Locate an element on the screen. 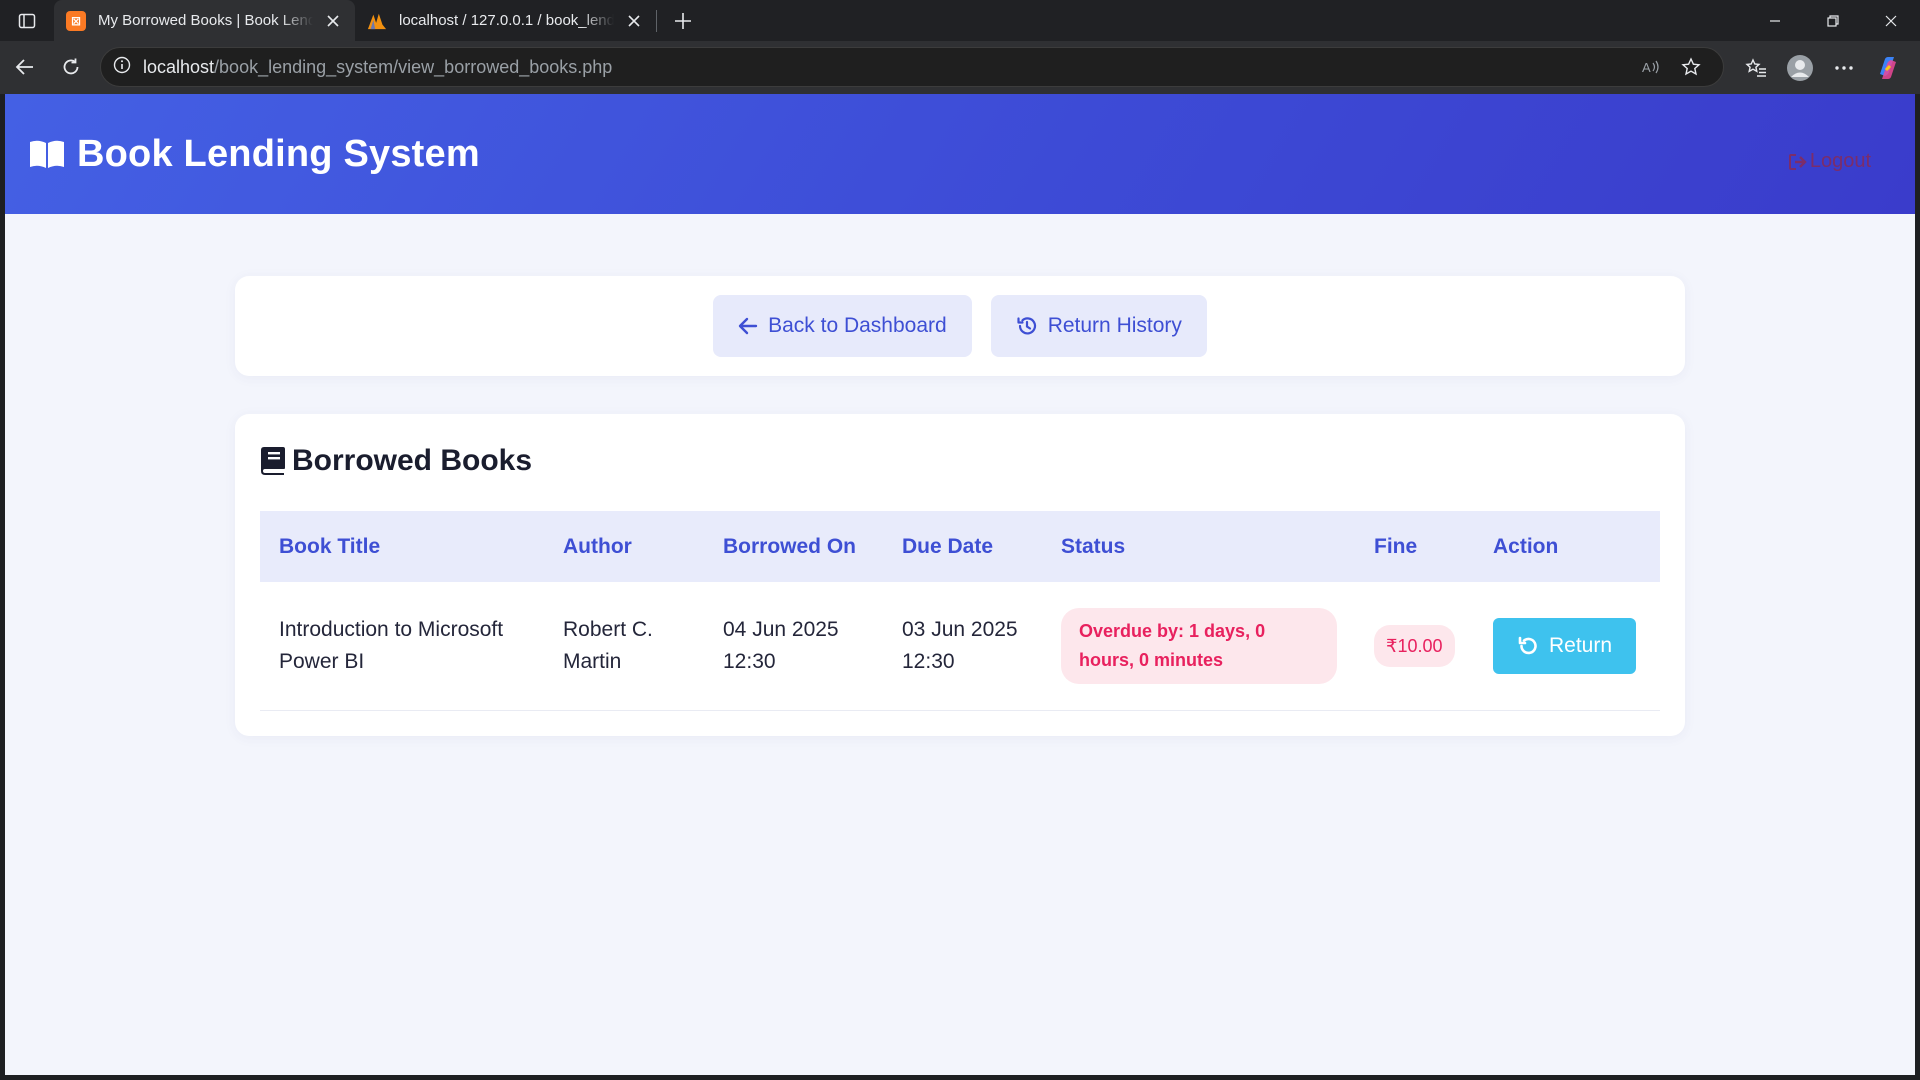 The width and height of the screenshot is (1920, 1080). book-icon is located at coordinates (273, 461).